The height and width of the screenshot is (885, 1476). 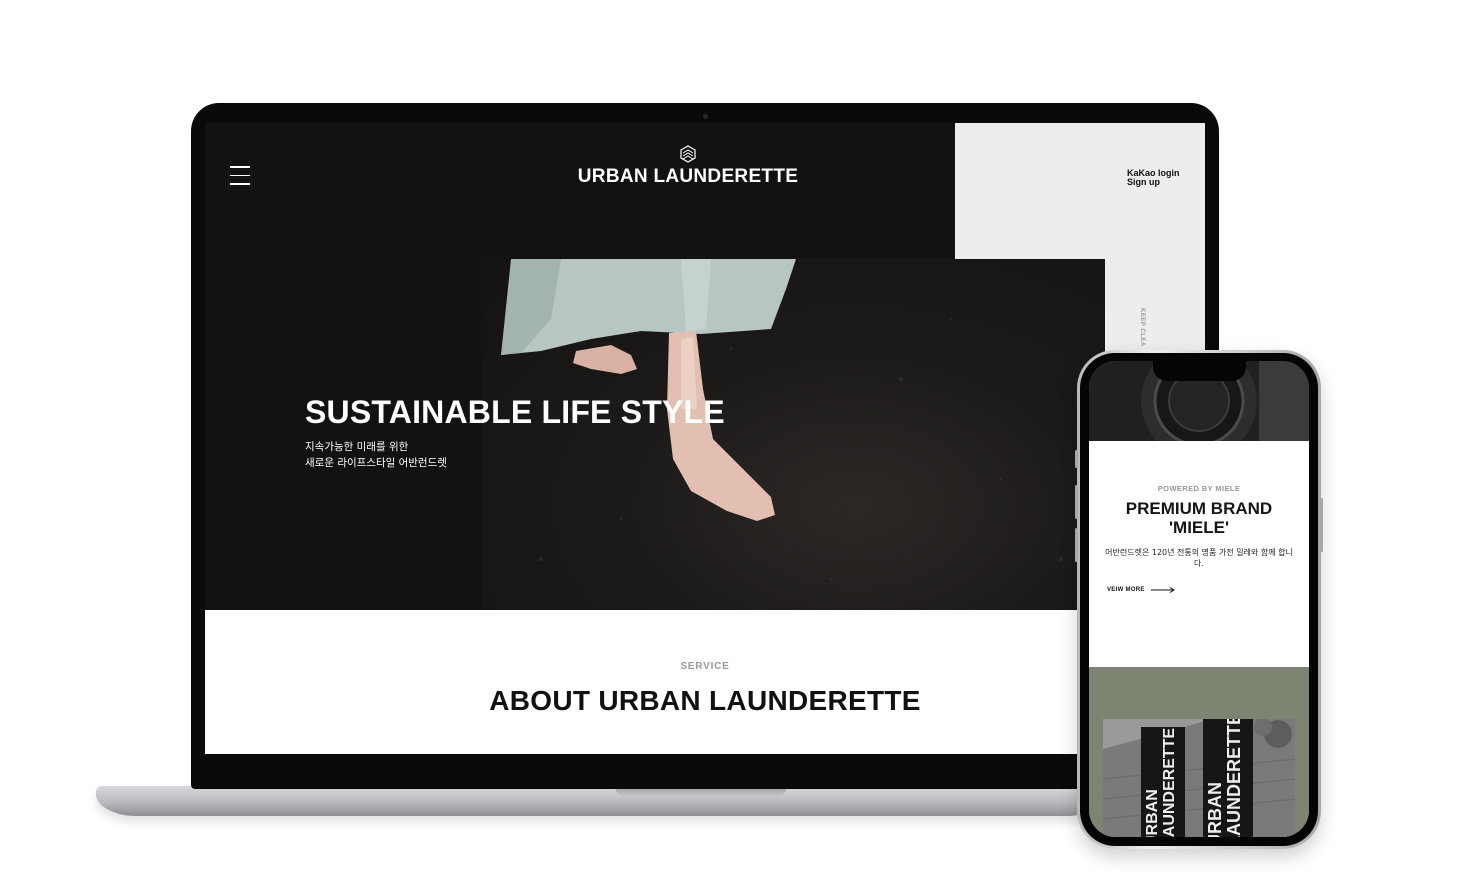 What do you see at coordinates (601, 801) in the screenshot?
I see `laptop-base` at bounding box center [601, 801].